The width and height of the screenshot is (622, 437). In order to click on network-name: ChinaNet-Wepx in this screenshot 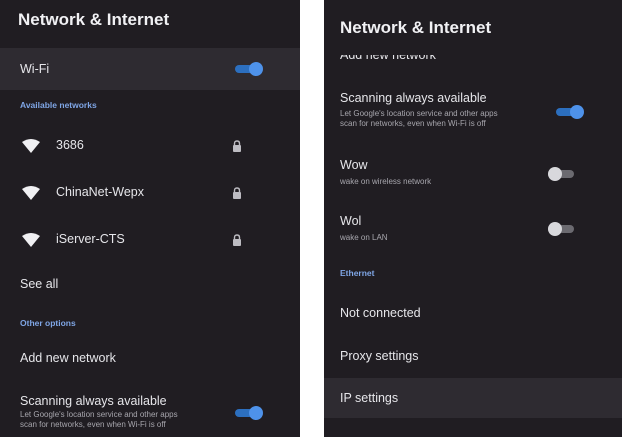, I will do `click(100, 192)`.